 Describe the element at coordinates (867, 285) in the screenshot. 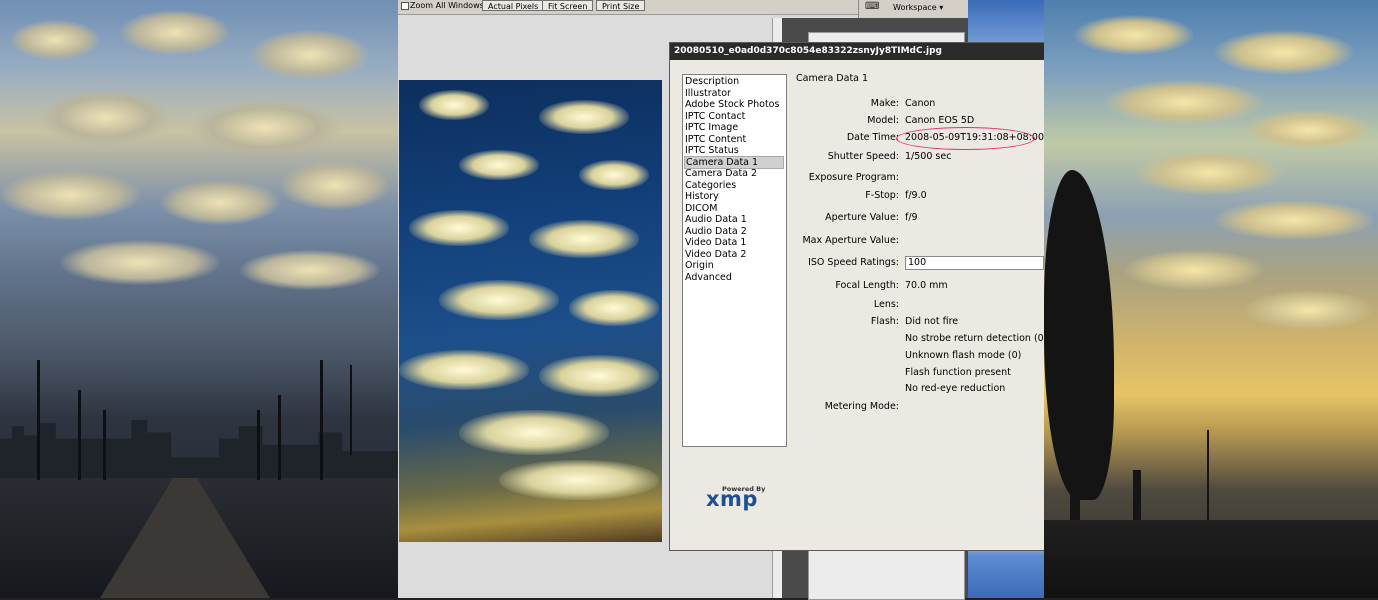

I see `focal-length-label: Focal Length:` at that location.